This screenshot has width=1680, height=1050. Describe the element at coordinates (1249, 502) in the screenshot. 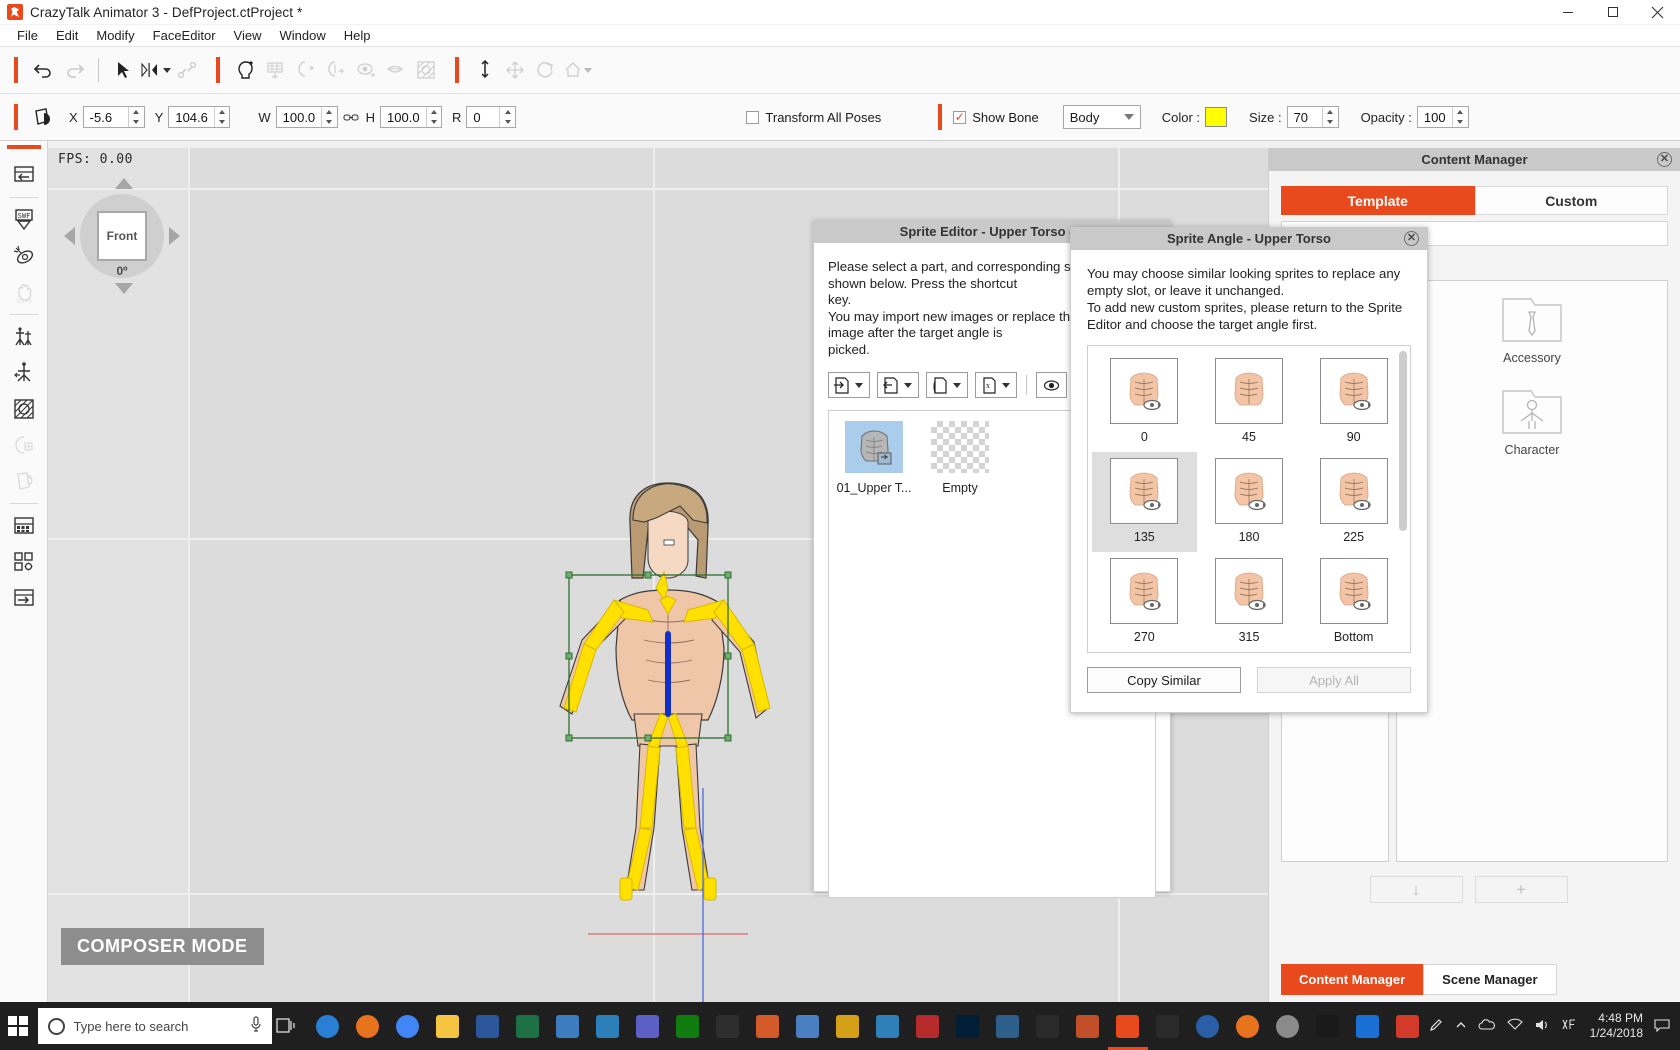

I see `angle-cell-180: 180` at that location.